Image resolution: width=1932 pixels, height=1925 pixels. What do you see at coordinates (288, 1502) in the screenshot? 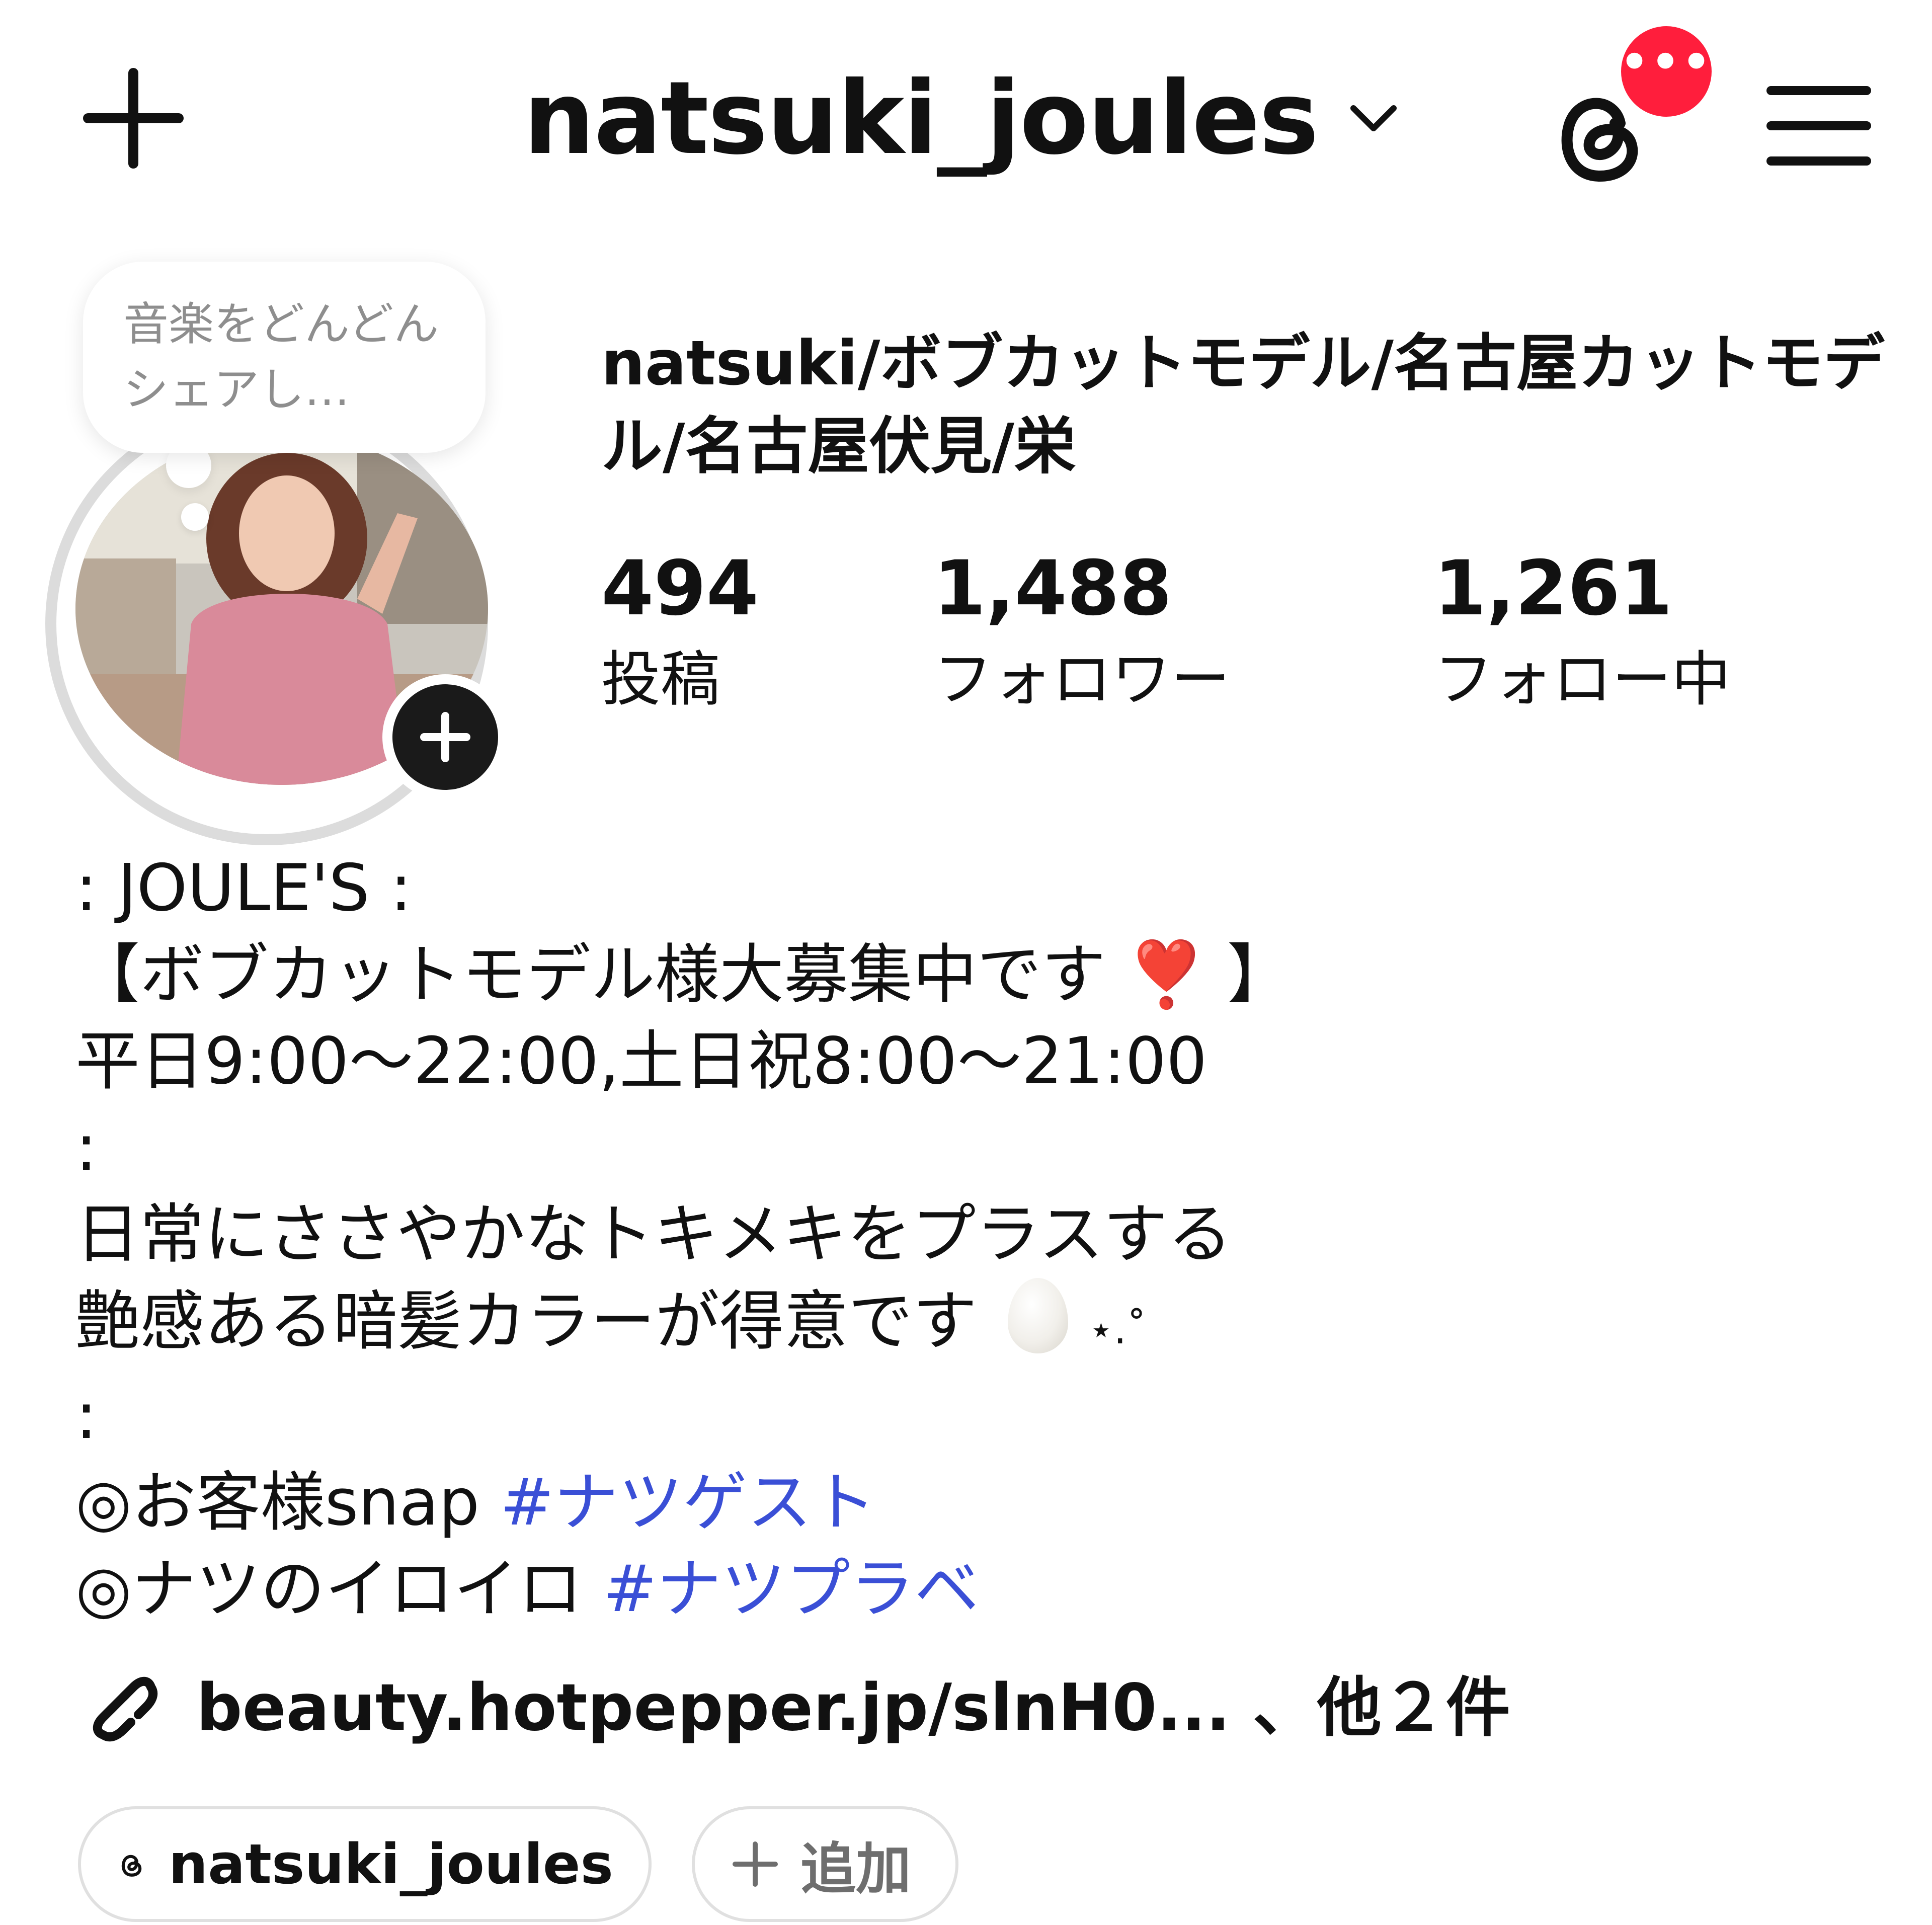
I see `bio-text: ◎お客様snap` at bounding box center [288, 1502].